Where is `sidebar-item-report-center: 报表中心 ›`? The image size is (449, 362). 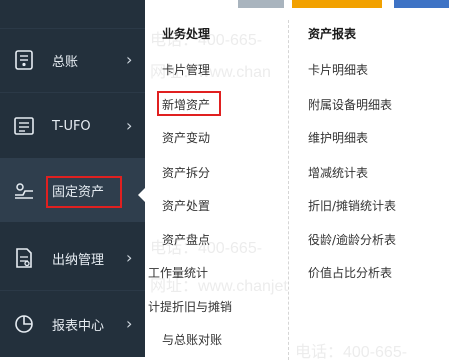
sidebar-item-report-center: 报表中心 › is located at coordinates (72, 324).